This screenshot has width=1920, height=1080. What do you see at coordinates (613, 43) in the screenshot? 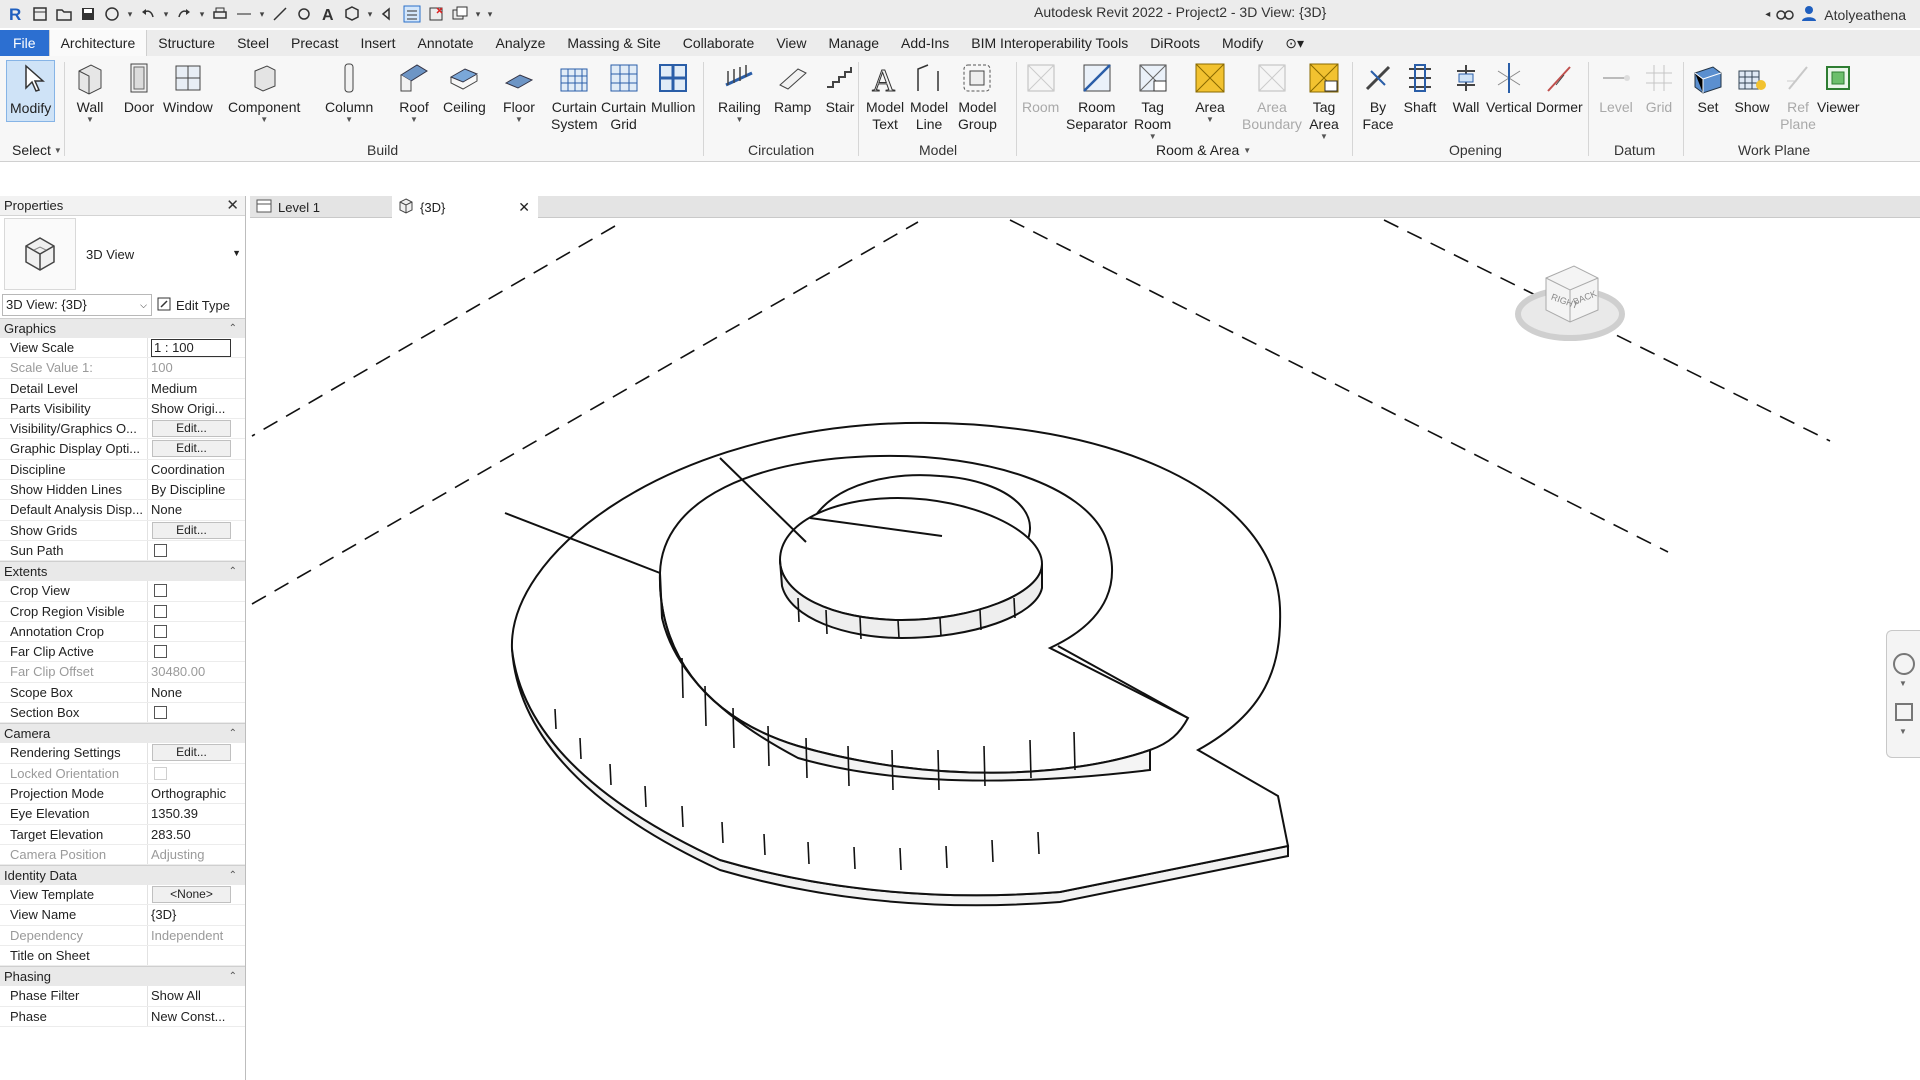
I see `tab-massing-site: Massing & Site` at bounding box center [613, 43].